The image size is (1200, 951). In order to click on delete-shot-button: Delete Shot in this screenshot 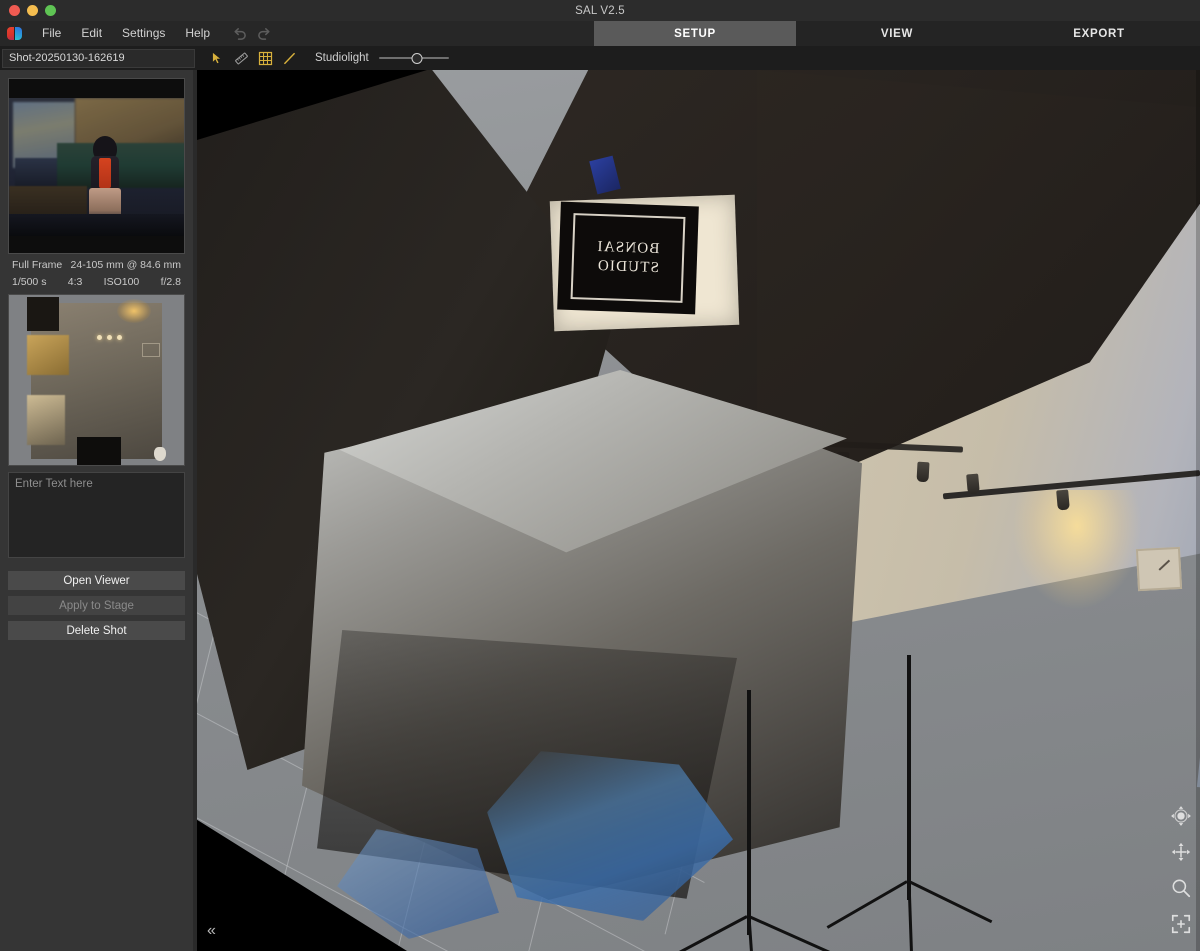, I will do `click(96, 630)`.